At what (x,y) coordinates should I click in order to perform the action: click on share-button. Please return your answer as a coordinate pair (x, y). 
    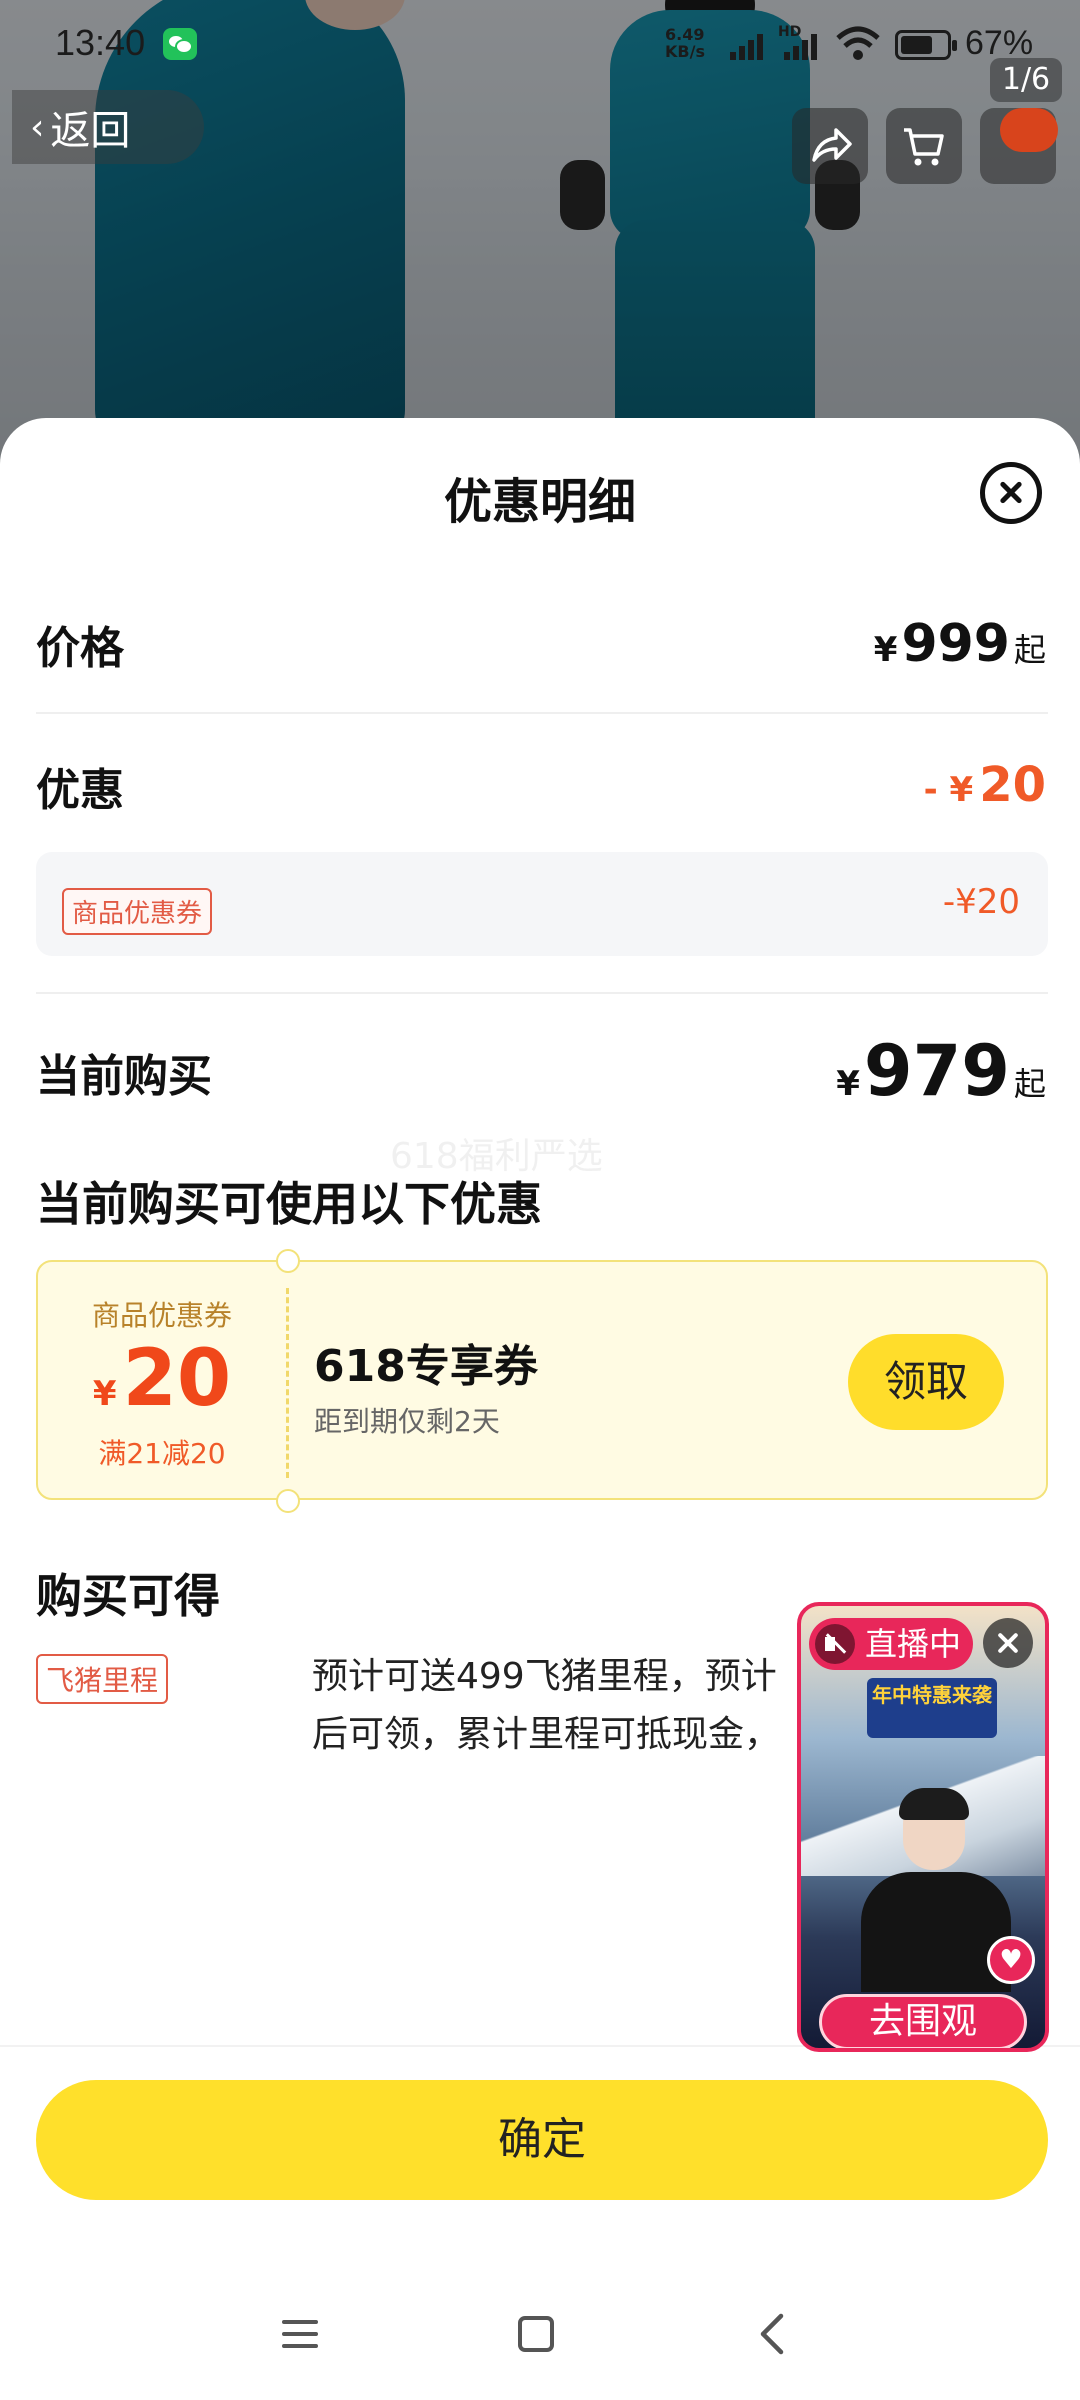
    Looking at the image, I should click on (830, 146).